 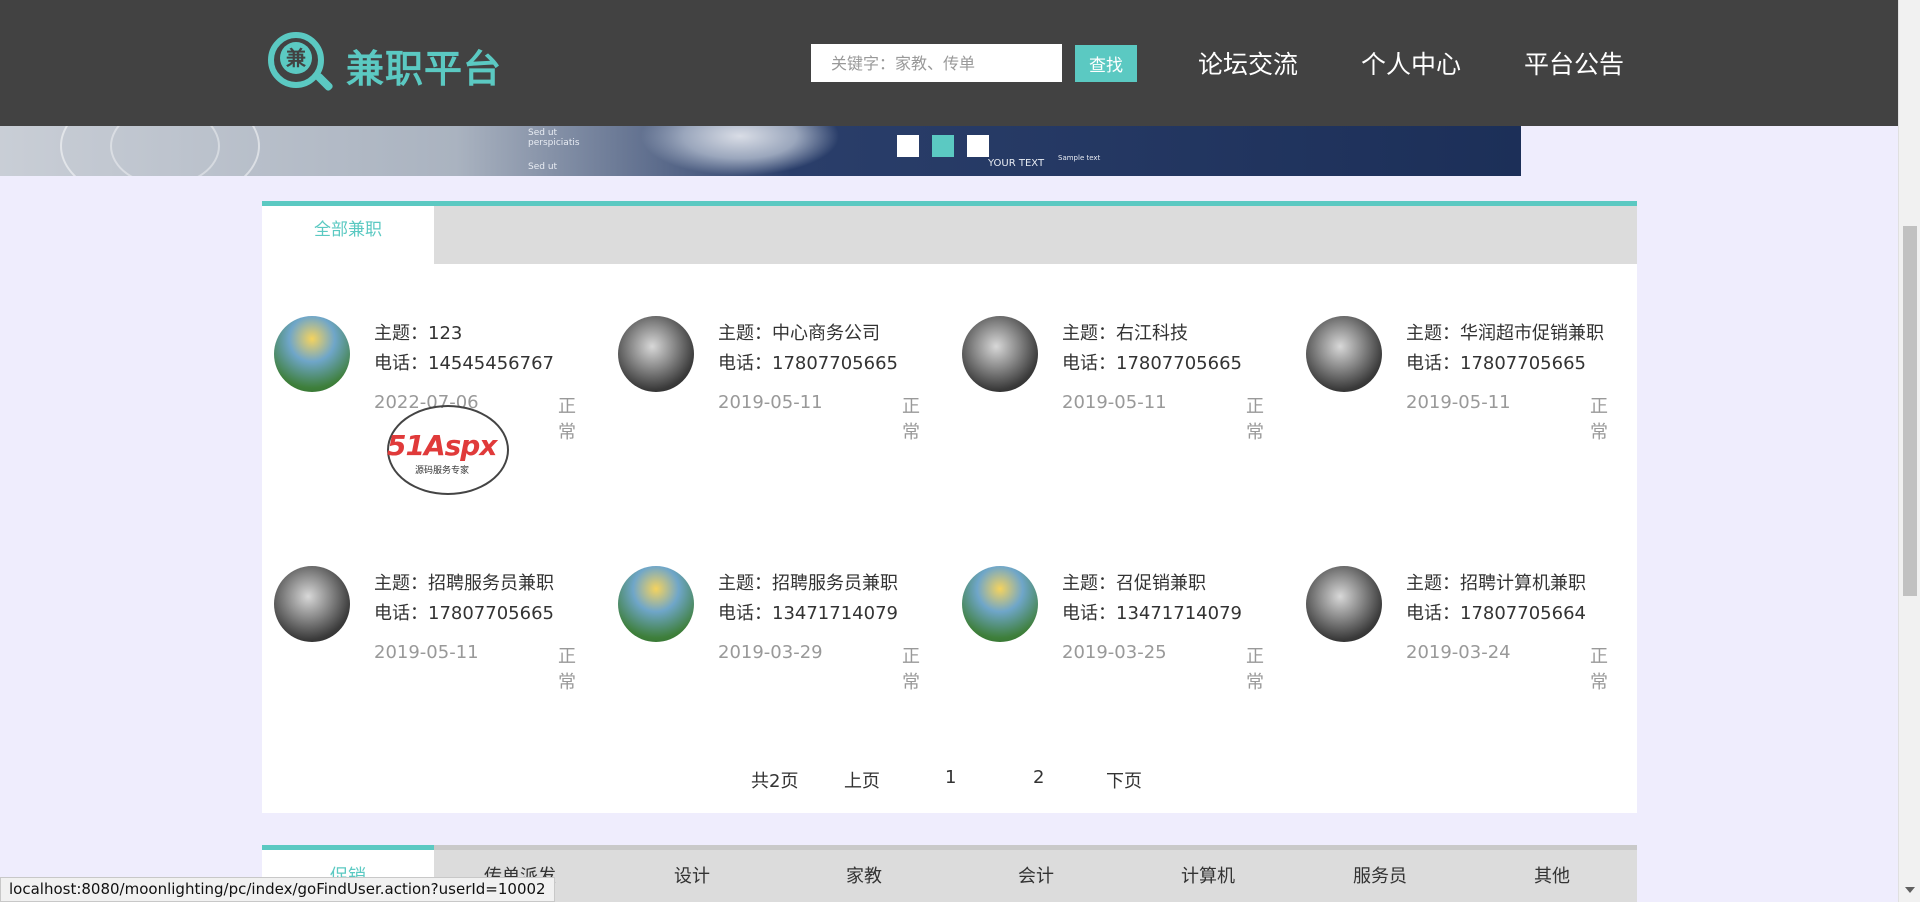 I want to click on pager-prev: 上页, so click(x=862, y=780).